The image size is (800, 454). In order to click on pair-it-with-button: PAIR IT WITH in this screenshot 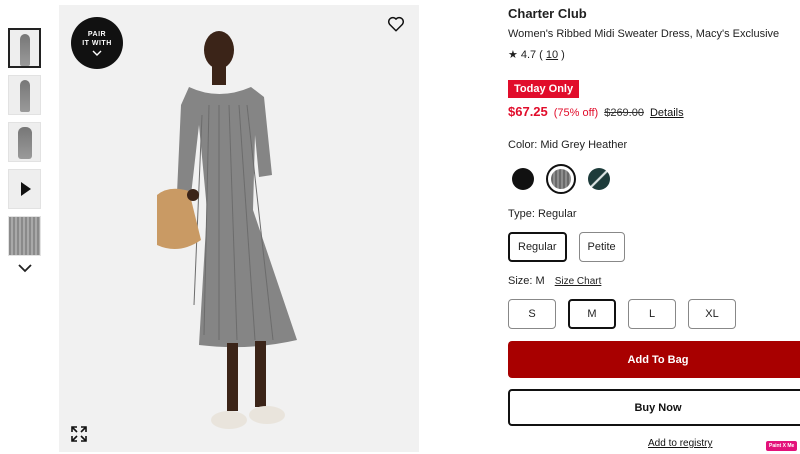, I will do `click(97, 43)`.